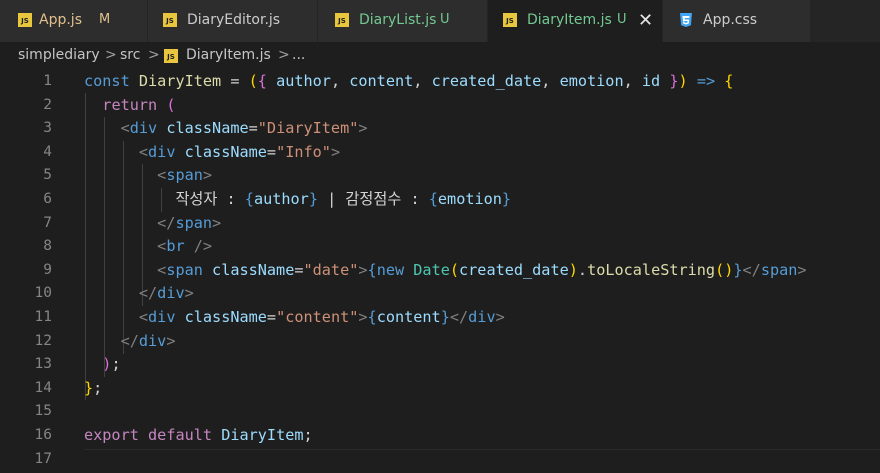 This screenshot has width=880, height=473. What do you see at coordinates (440, 342) in the screenshot?
I see `code-line: 12 </div>` at bounding box center [440, 342].